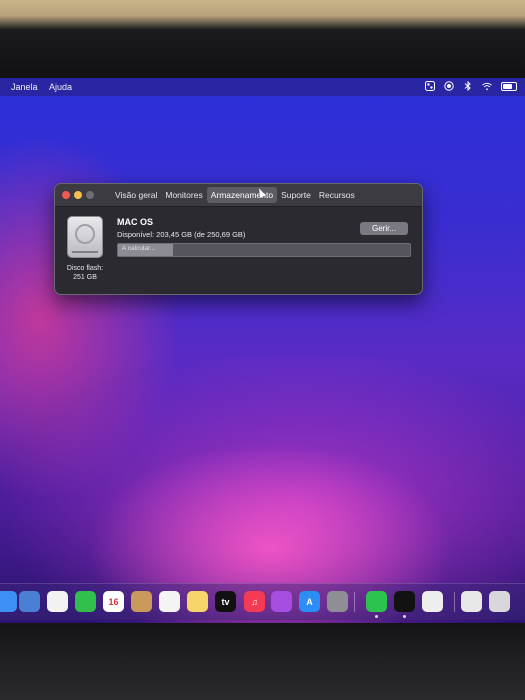 The height and width of the screenshot is (700, 525). Describe the element at coordinates (85, 601) in the screenshot. I see `facetime-icon` at that location.